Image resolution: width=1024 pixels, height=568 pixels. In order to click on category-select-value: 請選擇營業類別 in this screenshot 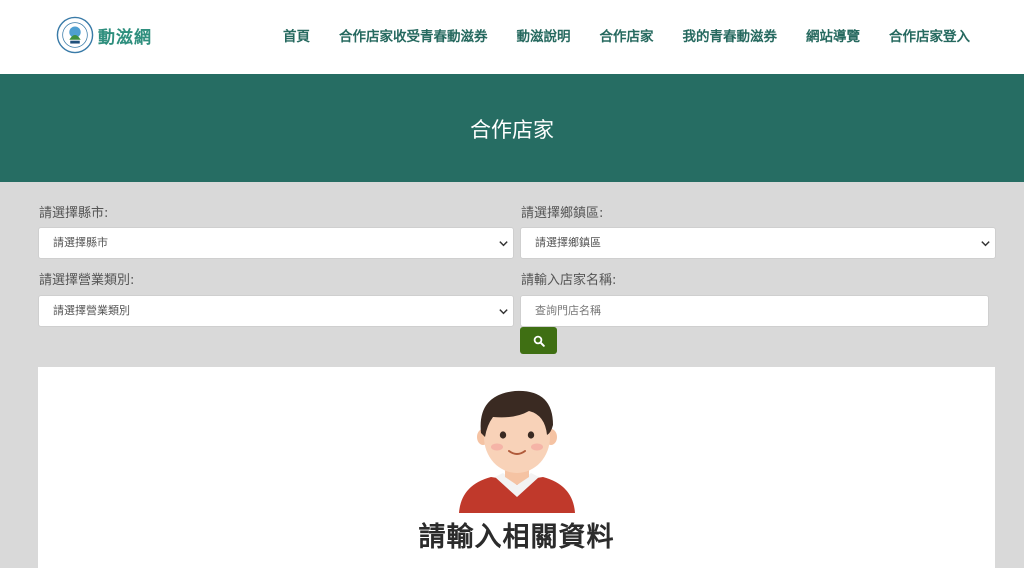, I will do `click(91, 310)`.